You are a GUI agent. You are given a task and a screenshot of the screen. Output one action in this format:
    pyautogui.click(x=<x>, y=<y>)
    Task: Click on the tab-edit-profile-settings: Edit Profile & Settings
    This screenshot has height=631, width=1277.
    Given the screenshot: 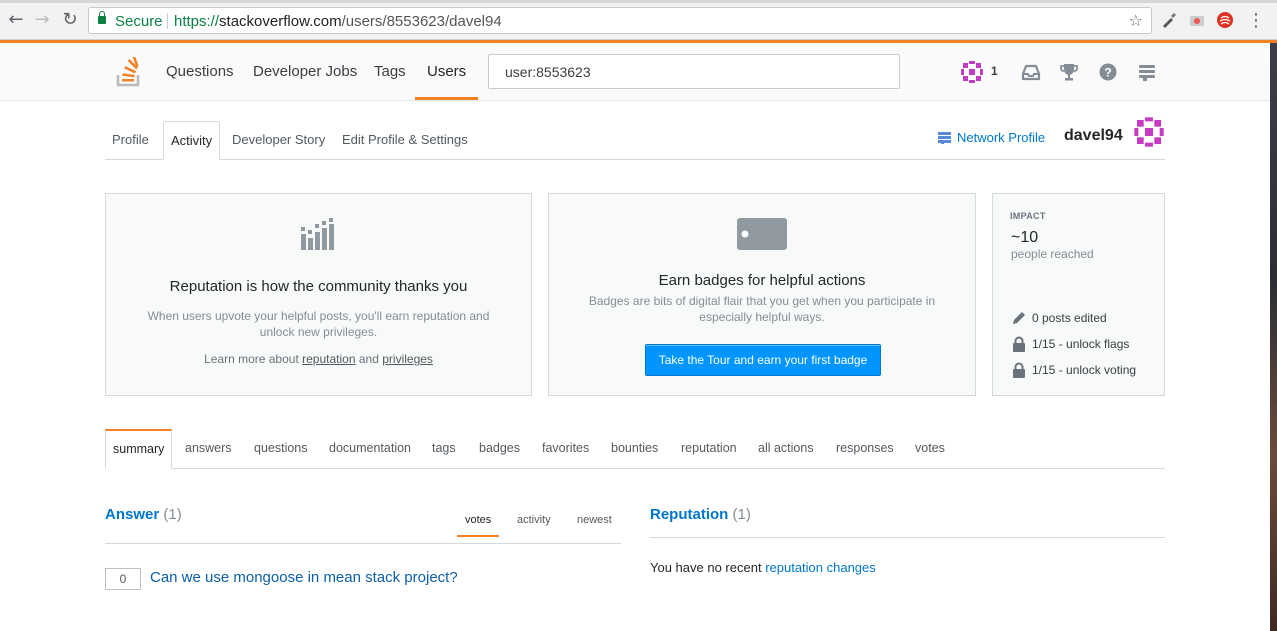 What is the action you would take?
    pyautogui.click(x=405, y=140)
    